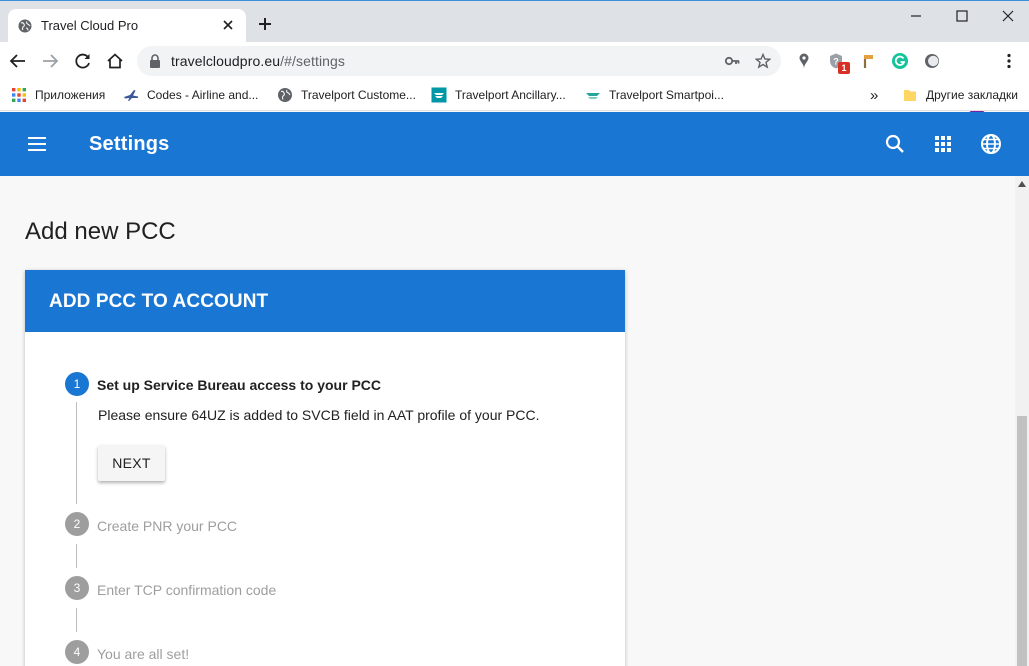 The image size is (1029, 666). What do you see at coordinates (143, 654) in the screenshot?
I see `step-4-label: You are all set!` at bounding box center [143, 654].